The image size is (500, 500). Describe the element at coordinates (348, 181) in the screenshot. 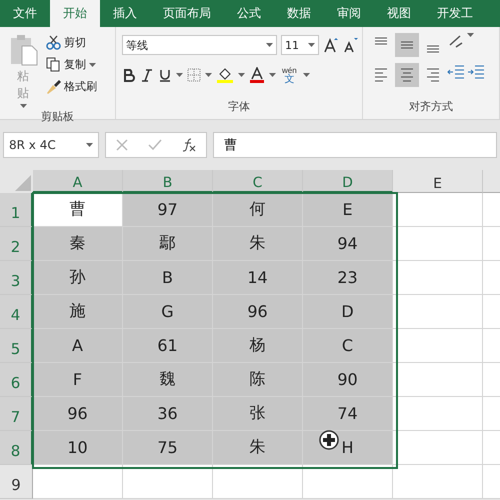

I see `column-header: D` at that location.